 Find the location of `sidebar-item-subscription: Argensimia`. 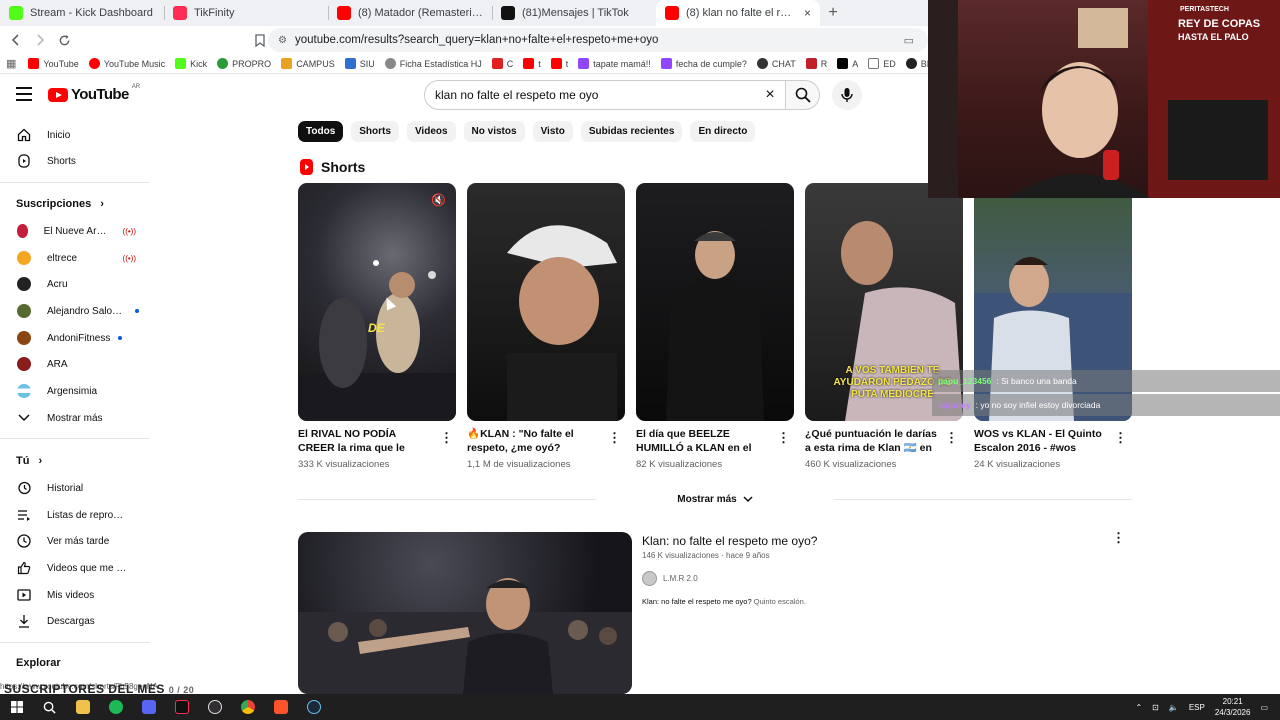

sidebar-item-subscription: Argensimia is located at coordinates (75, 391).